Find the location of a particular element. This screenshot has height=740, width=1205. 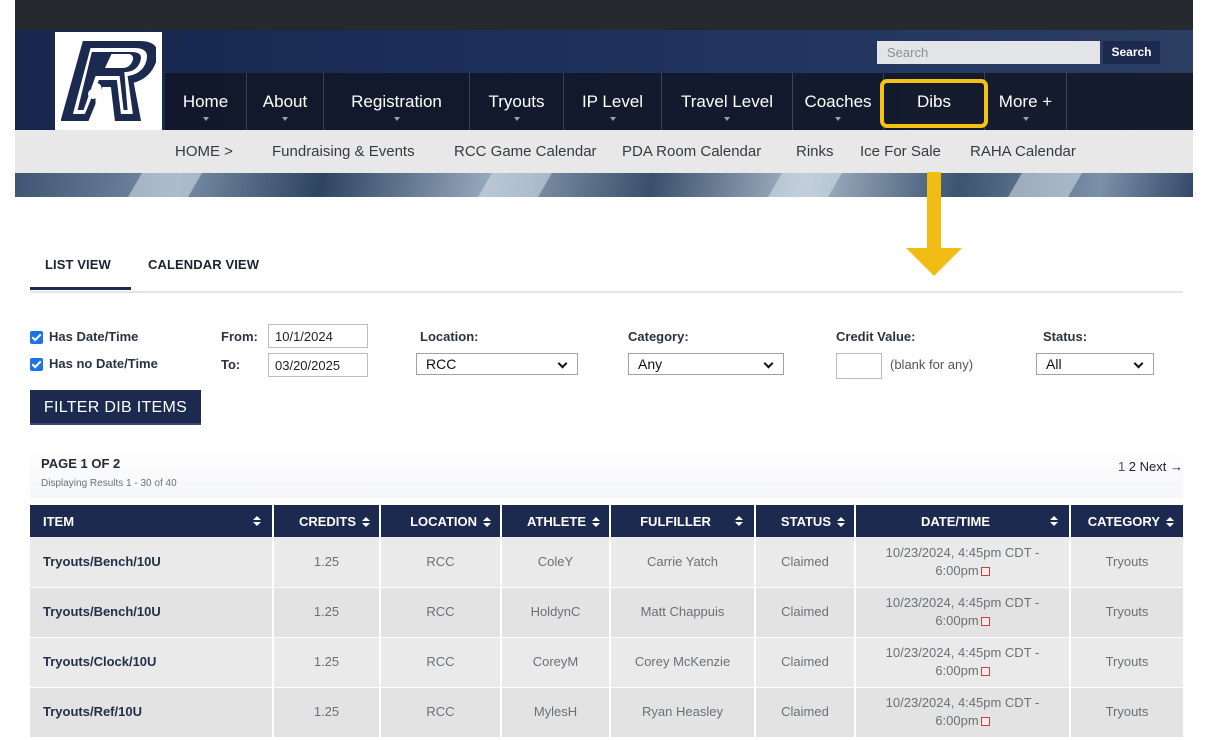

subnav-fundraising-events: Fundraising & Events is located at coordinates (343, 151).